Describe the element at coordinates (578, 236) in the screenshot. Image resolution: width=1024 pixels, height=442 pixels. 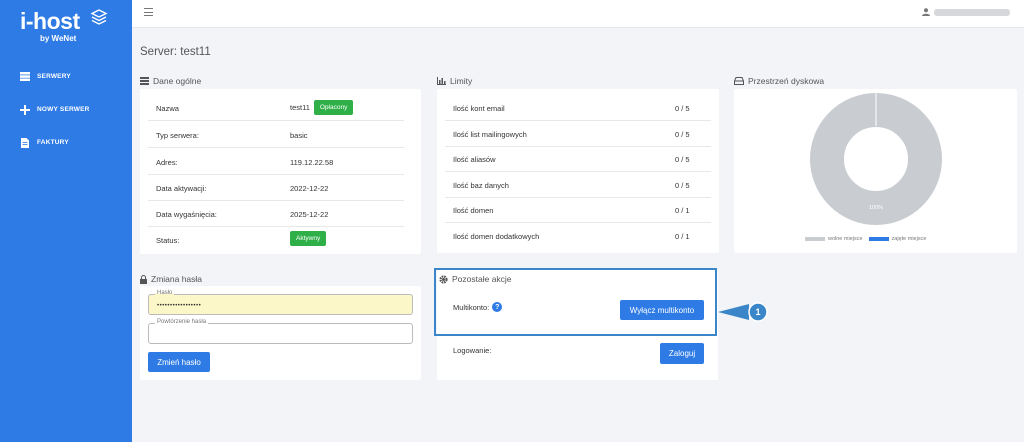
I see `limit-row: Ilość domen dodatkowych 0 / 1` at that location.